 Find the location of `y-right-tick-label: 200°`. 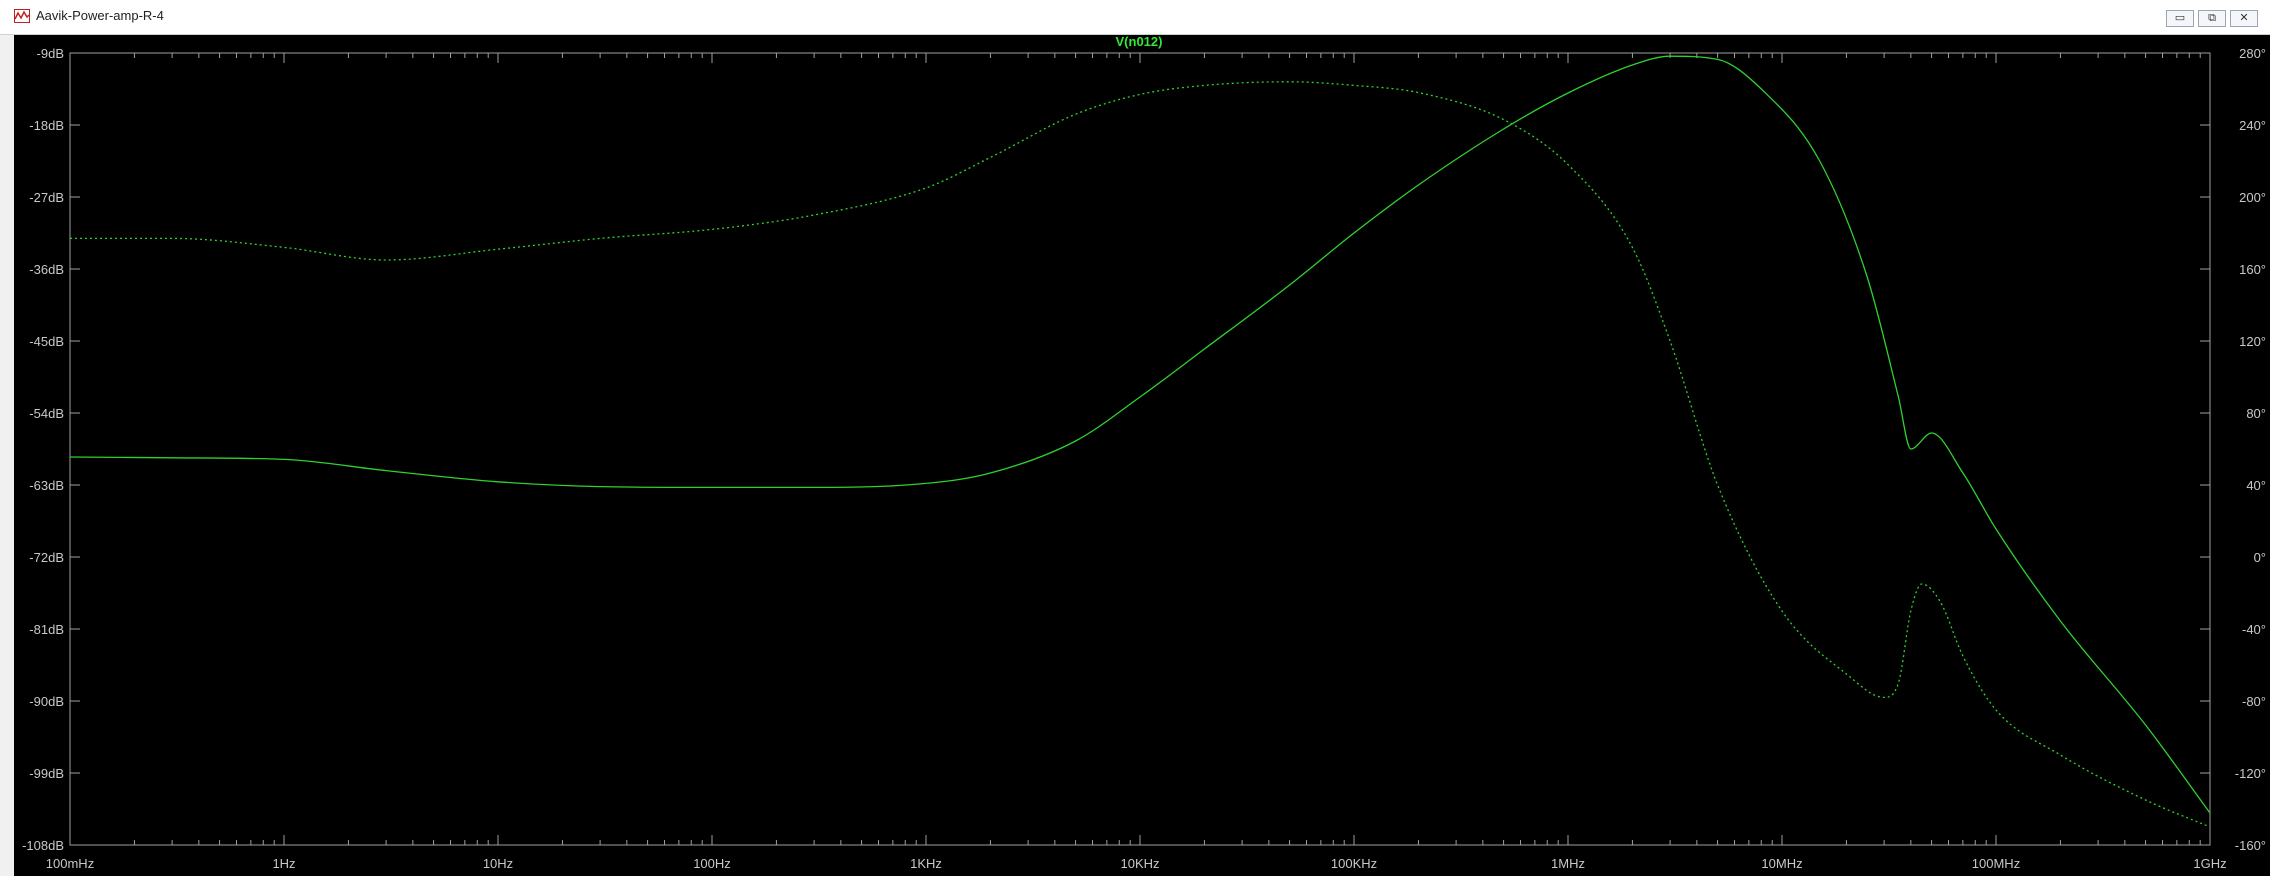

y-right-tick-label: 200° is located at coordinates (2252, 197).